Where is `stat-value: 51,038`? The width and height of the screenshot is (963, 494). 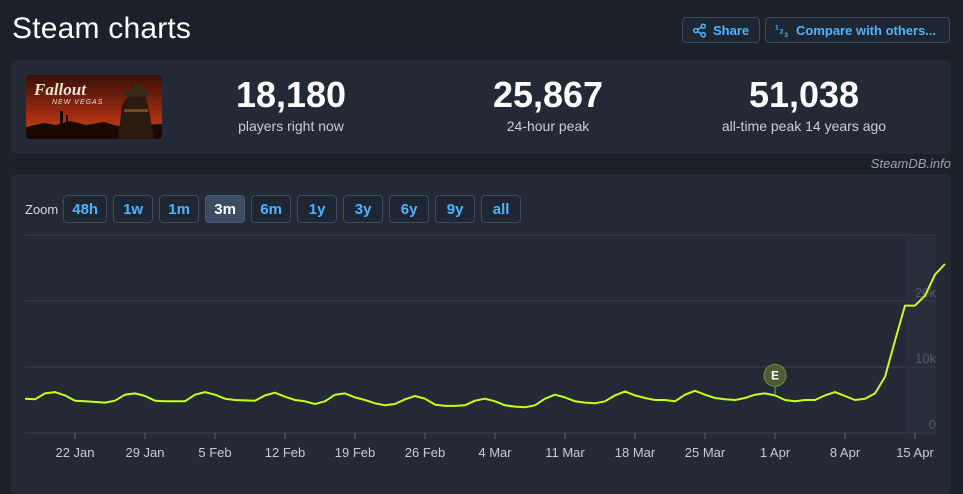 stat-value: 51,038 is located at coordinates (804, 95).